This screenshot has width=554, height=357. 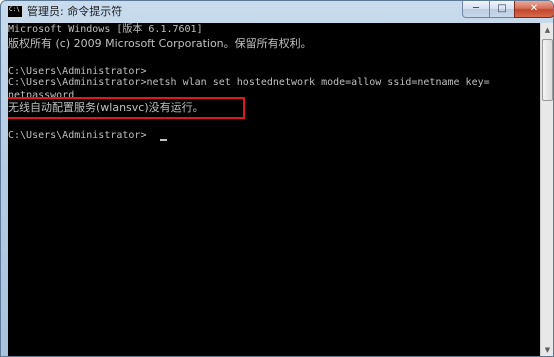 What do you see at coordinates (105, 29) in the screenshot?
I see `console-line-version: Microsoft Windows [版本 6.1.7601]` at bounding box center [105, 29].